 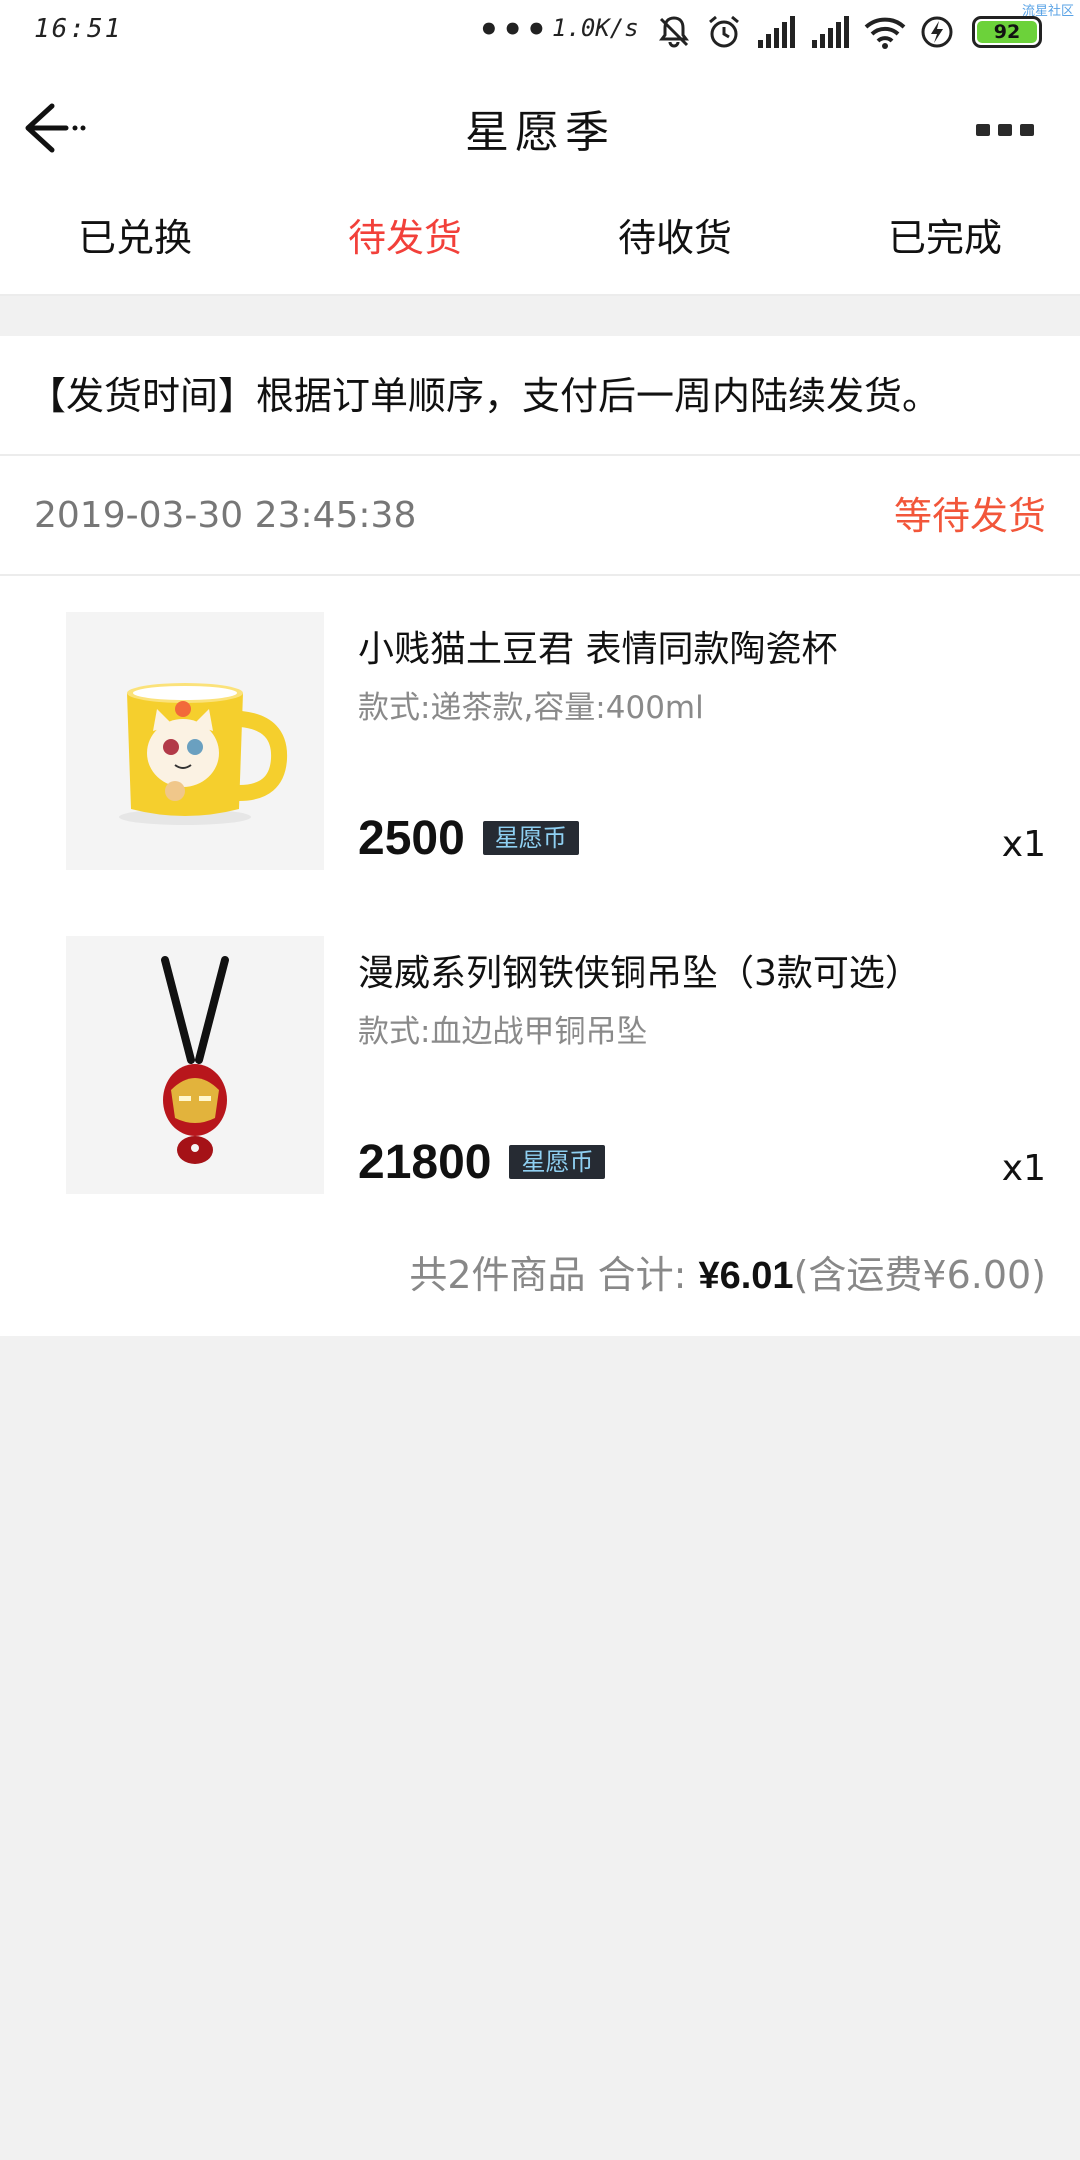 I want to click on tab-exchanged: 已兑换, so click(x=135, y=241).